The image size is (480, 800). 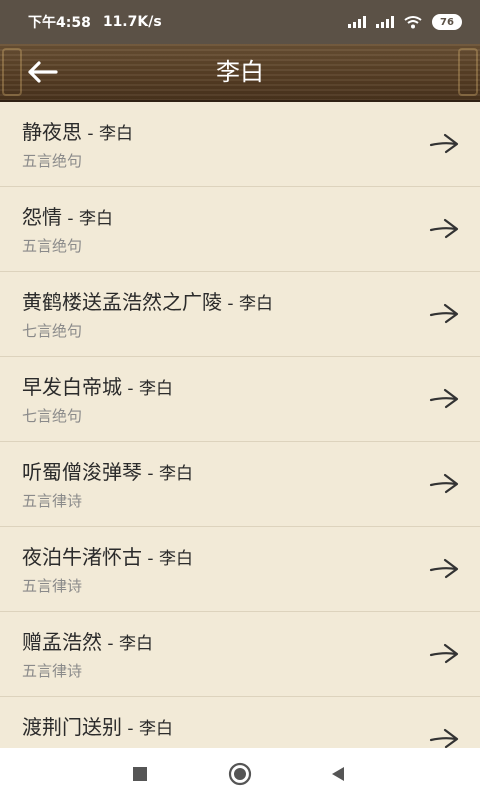 What do you see at coordinates (240, 22) in the screenshot?
I see `status-bar: 下午4:58 11.7K/s 76` at bounding box center [240, 22].